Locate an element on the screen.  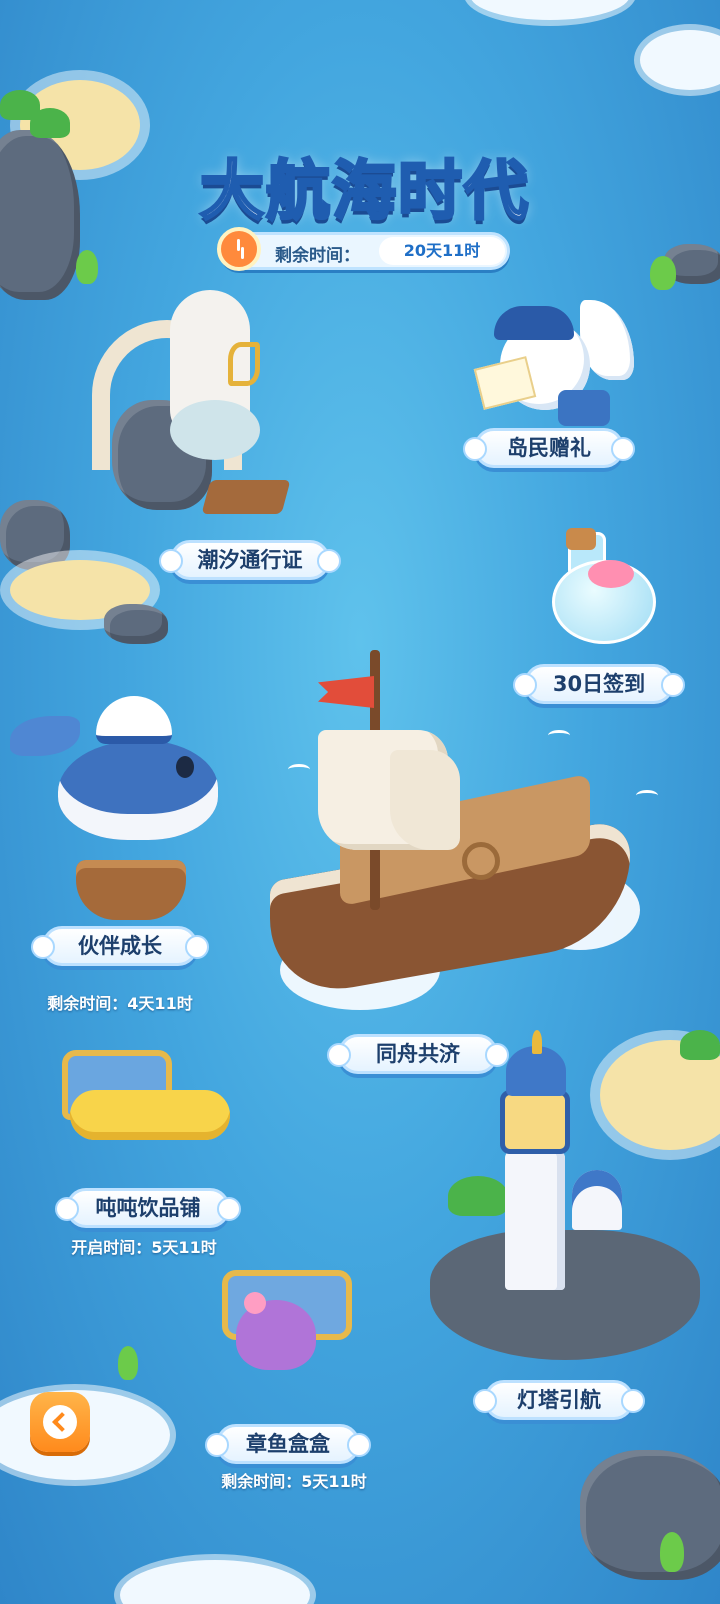
lighthouse-label: 灯塔引航 is located at coordinates (559, 1400).